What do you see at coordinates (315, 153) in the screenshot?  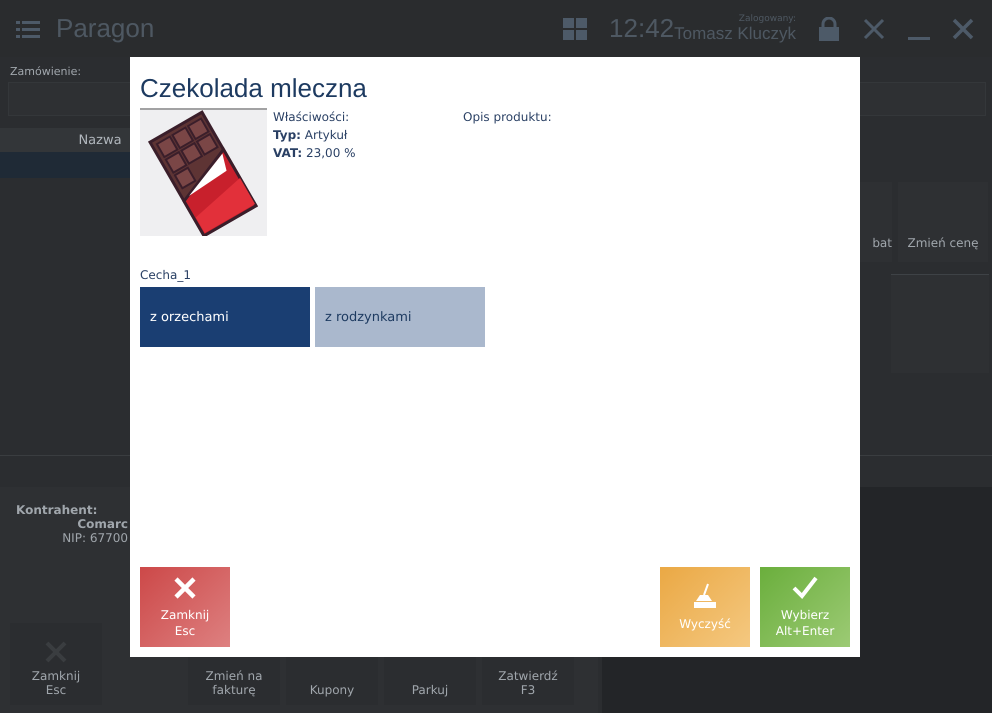 I see `property-text: VAT: 23,00 %` at bounding box center [315, 153].